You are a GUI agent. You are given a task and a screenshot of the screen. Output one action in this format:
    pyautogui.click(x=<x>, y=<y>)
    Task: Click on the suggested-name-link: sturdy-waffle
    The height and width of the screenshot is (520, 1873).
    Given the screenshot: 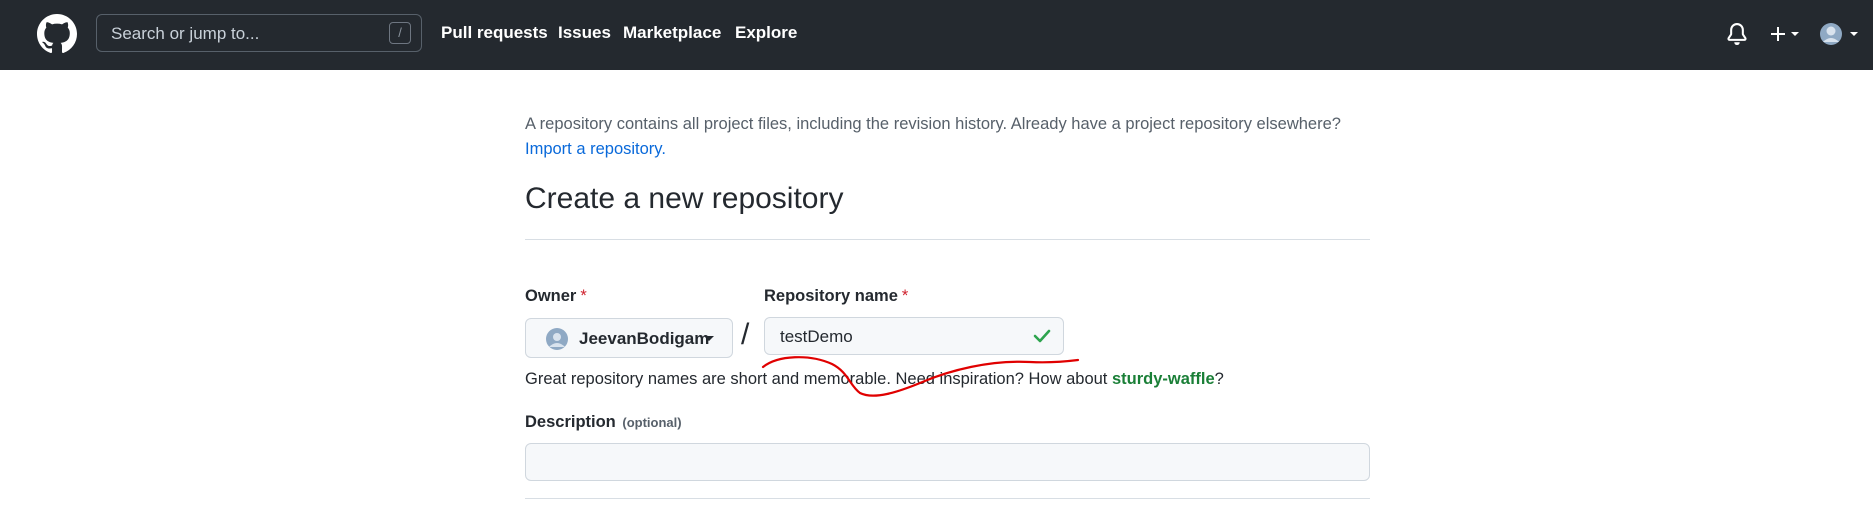 What is the action you would take?
    pyautogui.click(x=1163, y=379)
    